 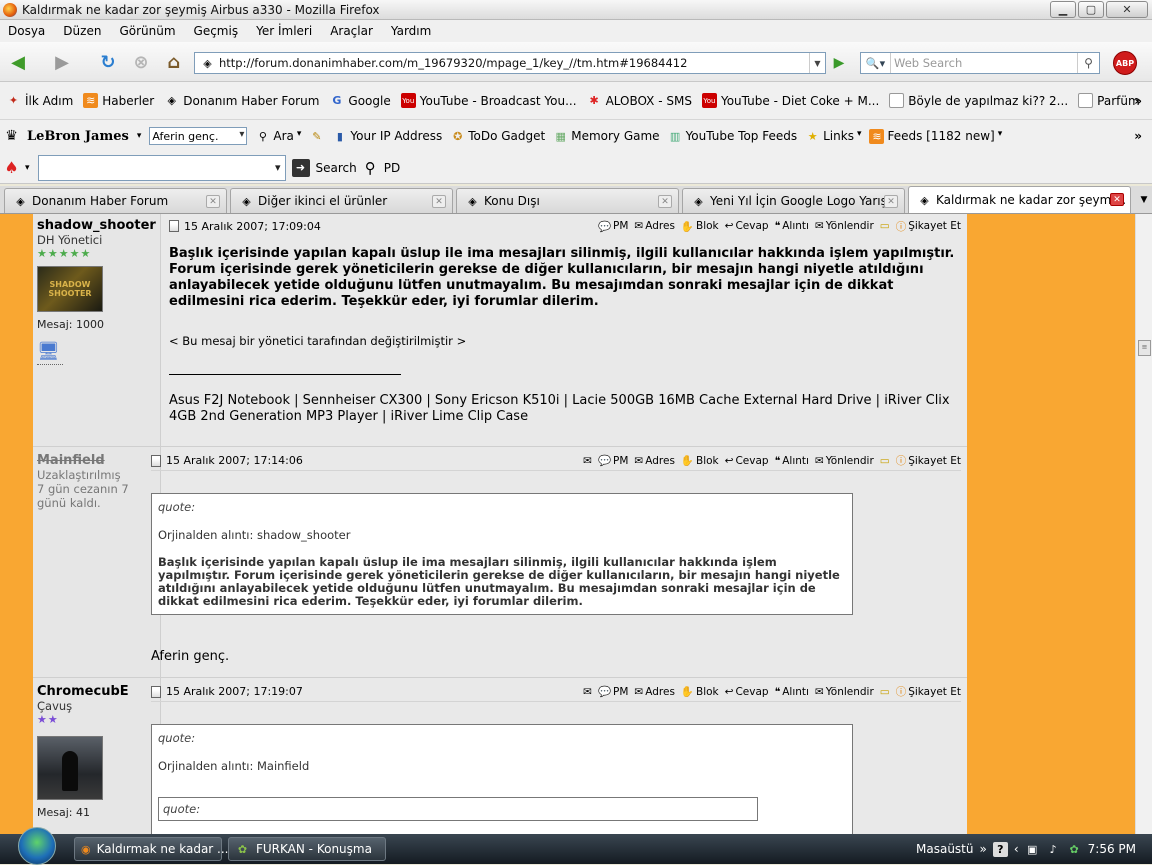 What do you see at coordinates (284, 31) in the screenshot?
I see `menu-yer-imleri: Yer İmleri` at bounding box center [284, 31].